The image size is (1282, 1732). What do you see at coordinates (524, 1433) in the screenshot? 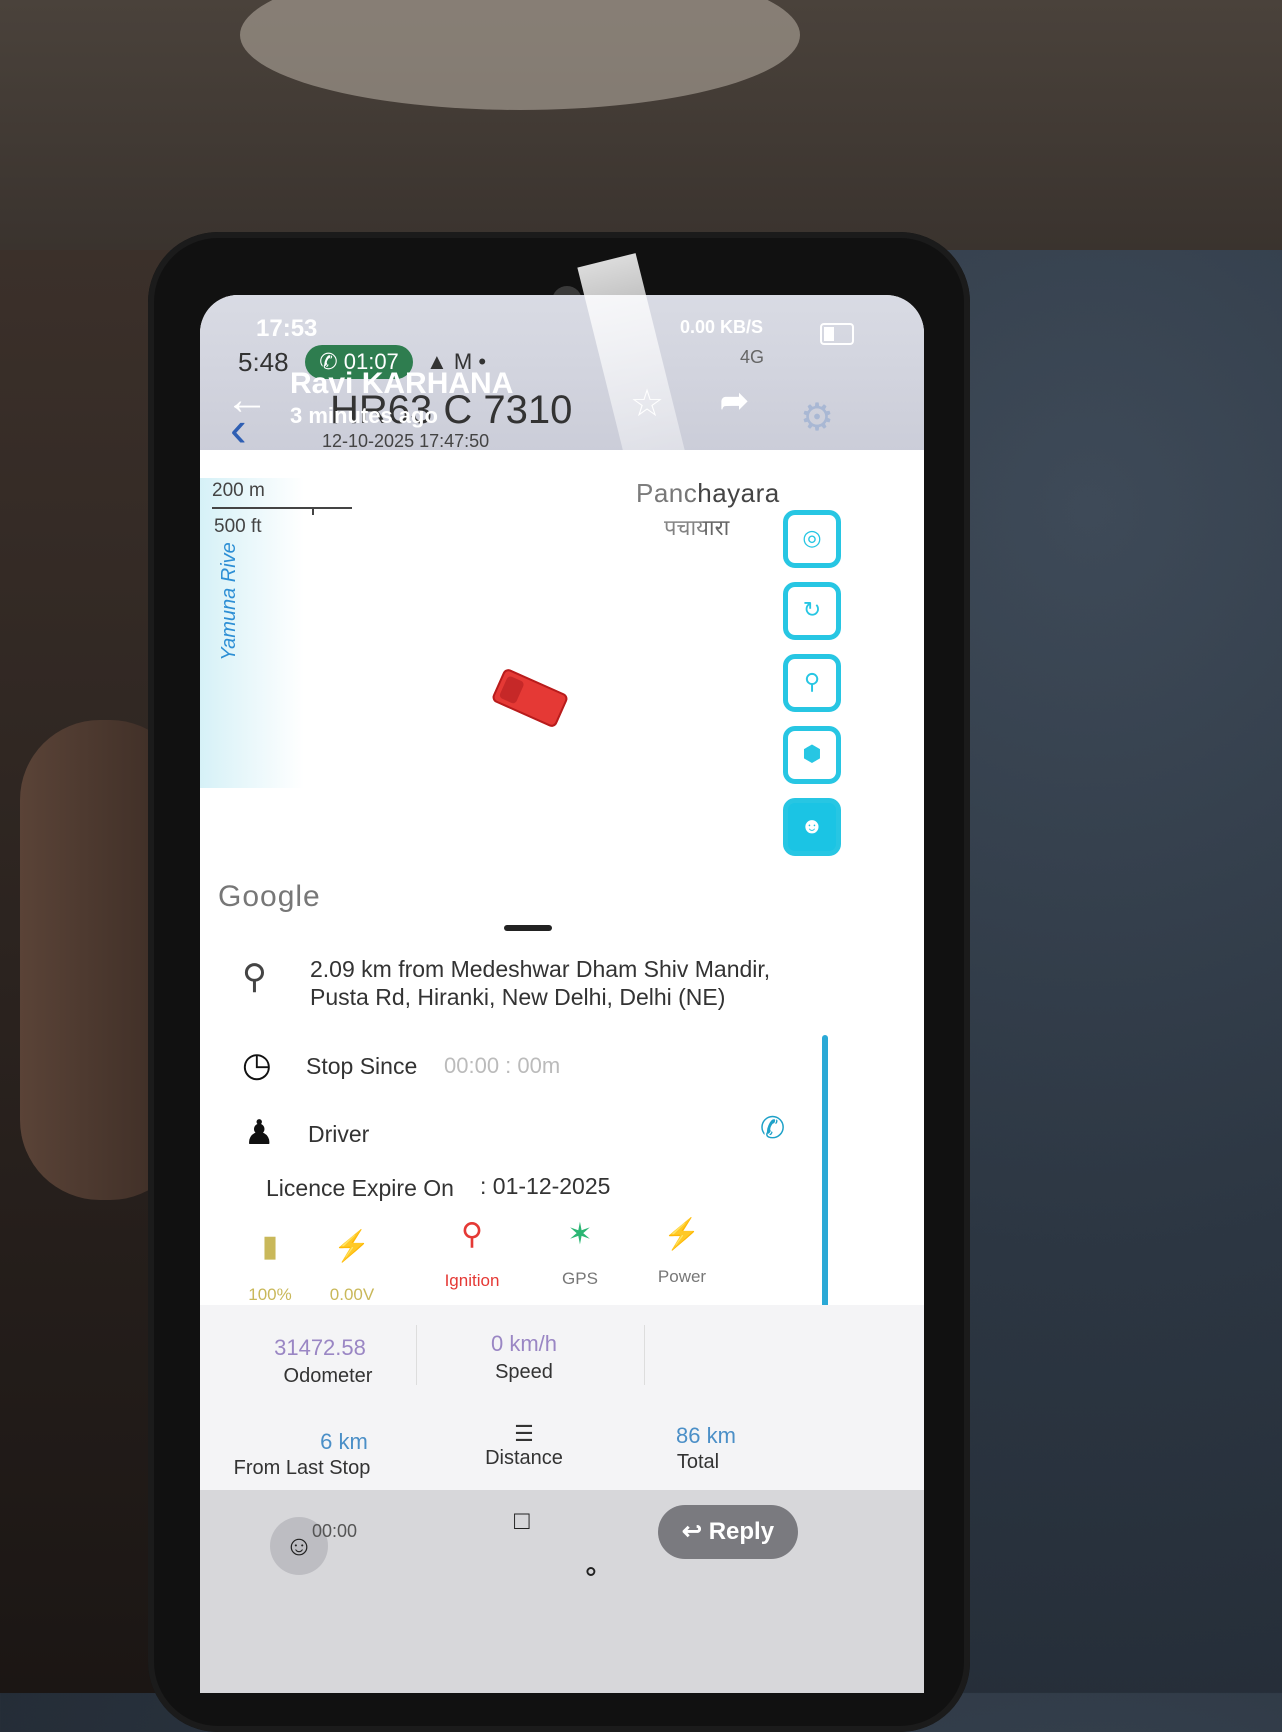
I see `distance-road-icon: ☰` at bounding box center [524, 1433].